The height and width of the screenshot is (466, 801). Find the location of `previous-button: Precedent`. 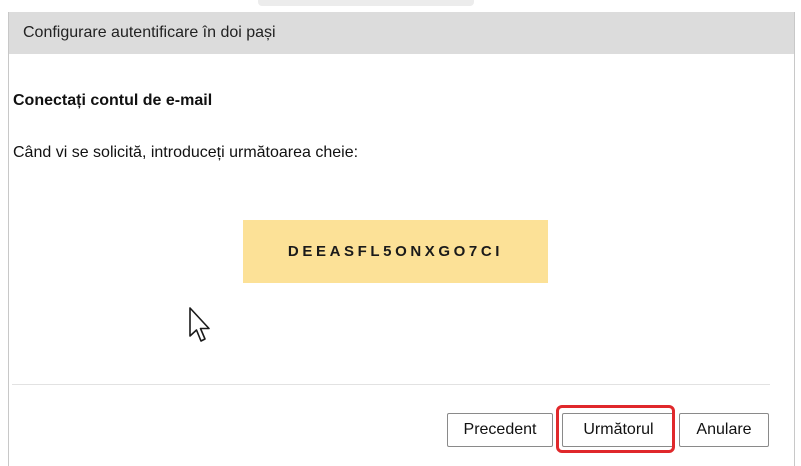

previous-button: Precedent is located at coordinates (500, 430).